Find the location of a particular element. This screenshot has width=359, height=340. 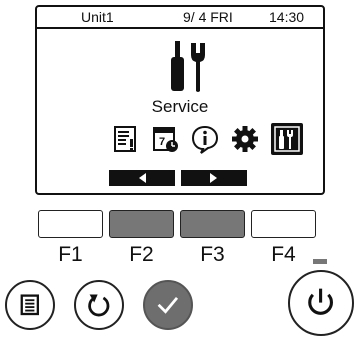

menu-list-icon is located at coordinates (30, 305).